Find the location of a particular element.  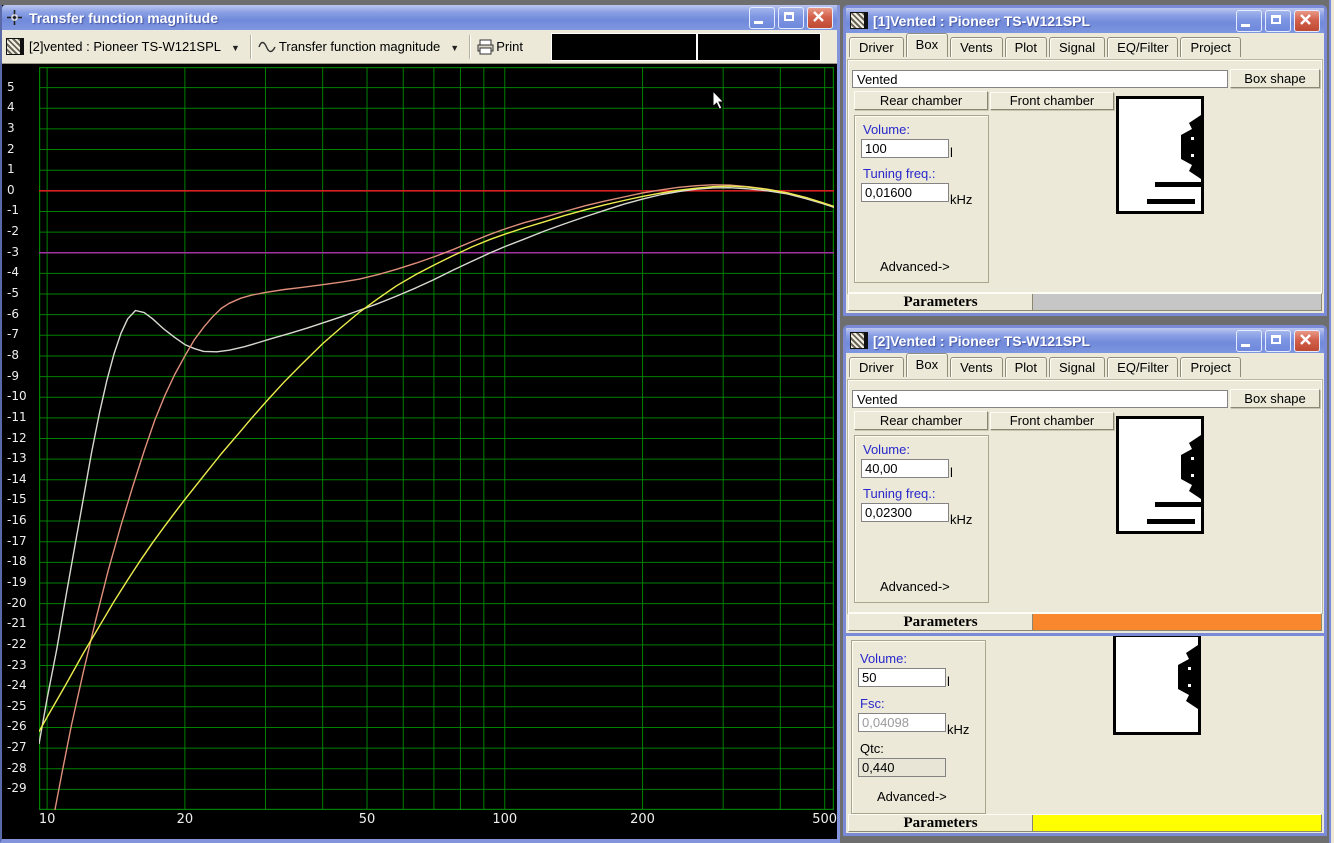

y-tick-label: -9 is located at coordinates (13, 375).